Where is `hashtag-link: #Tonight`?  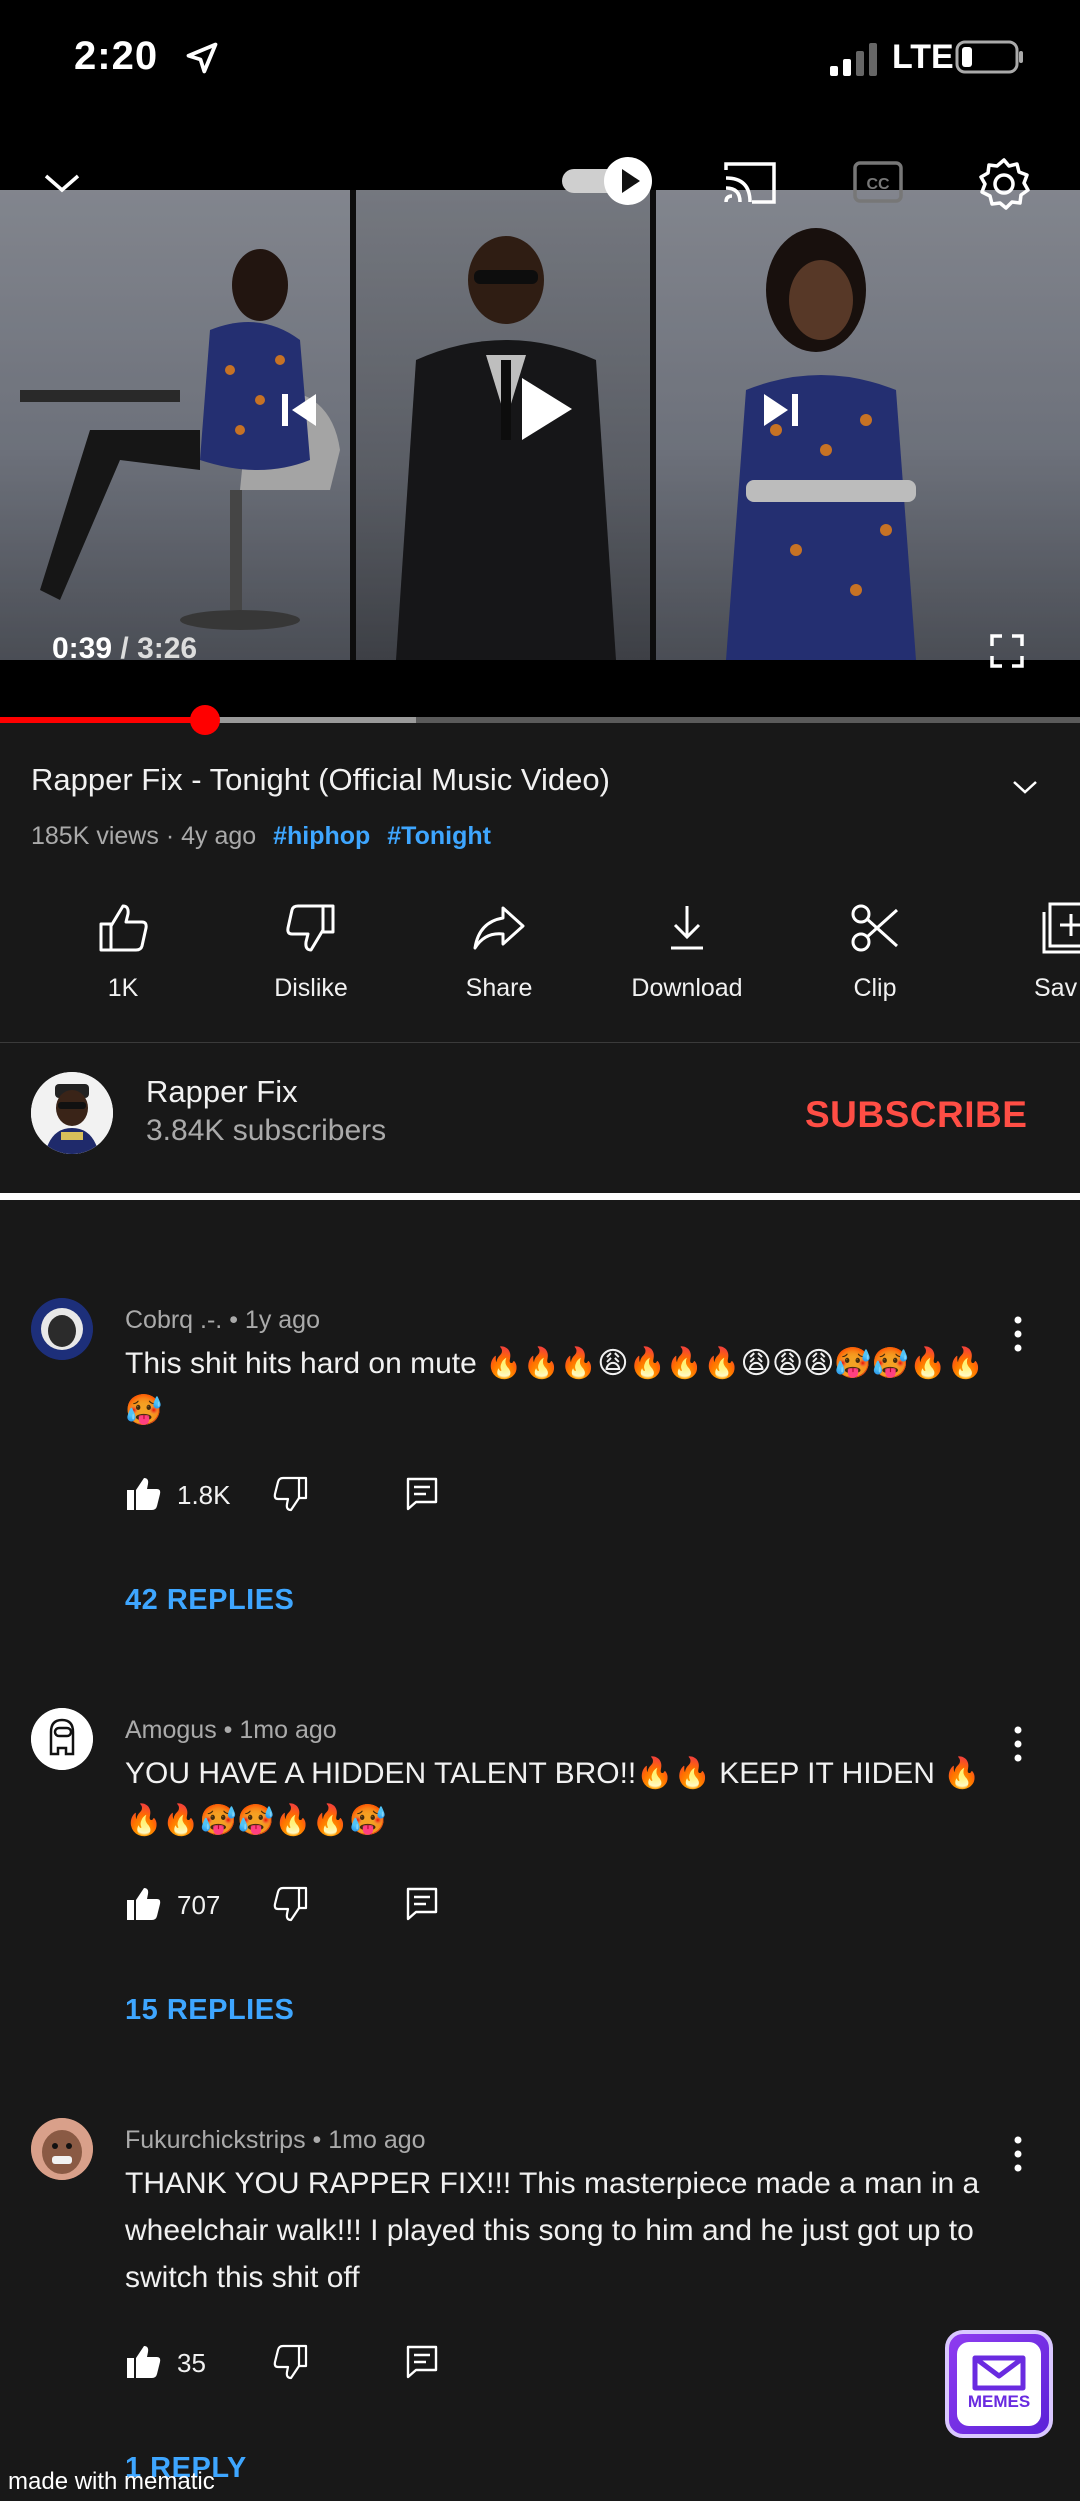
hashtag-link: #Tonight is located at coordinates (439, 836).